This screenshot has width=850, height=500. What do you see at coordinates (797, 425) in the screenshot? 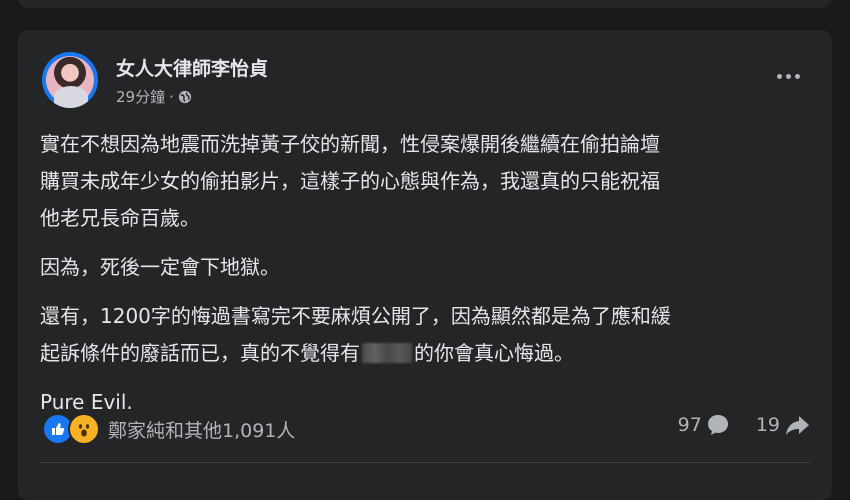
I see `share-icon` at bounding box center [797, 425].